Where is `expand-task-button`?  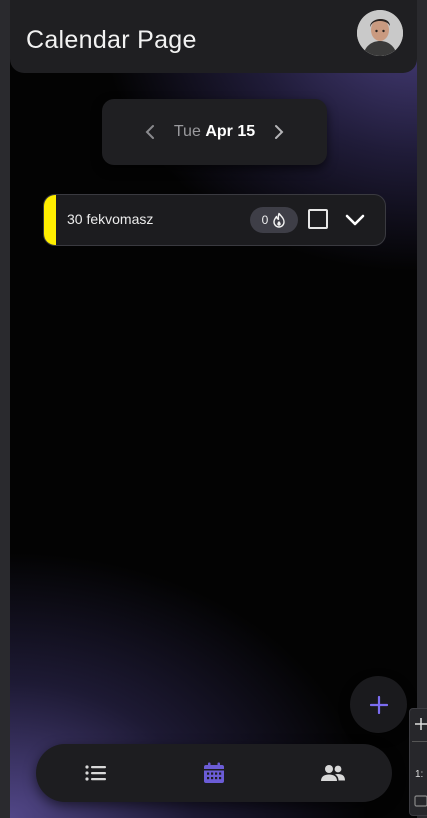 expand-task-button is located at coordinates (355, 220).